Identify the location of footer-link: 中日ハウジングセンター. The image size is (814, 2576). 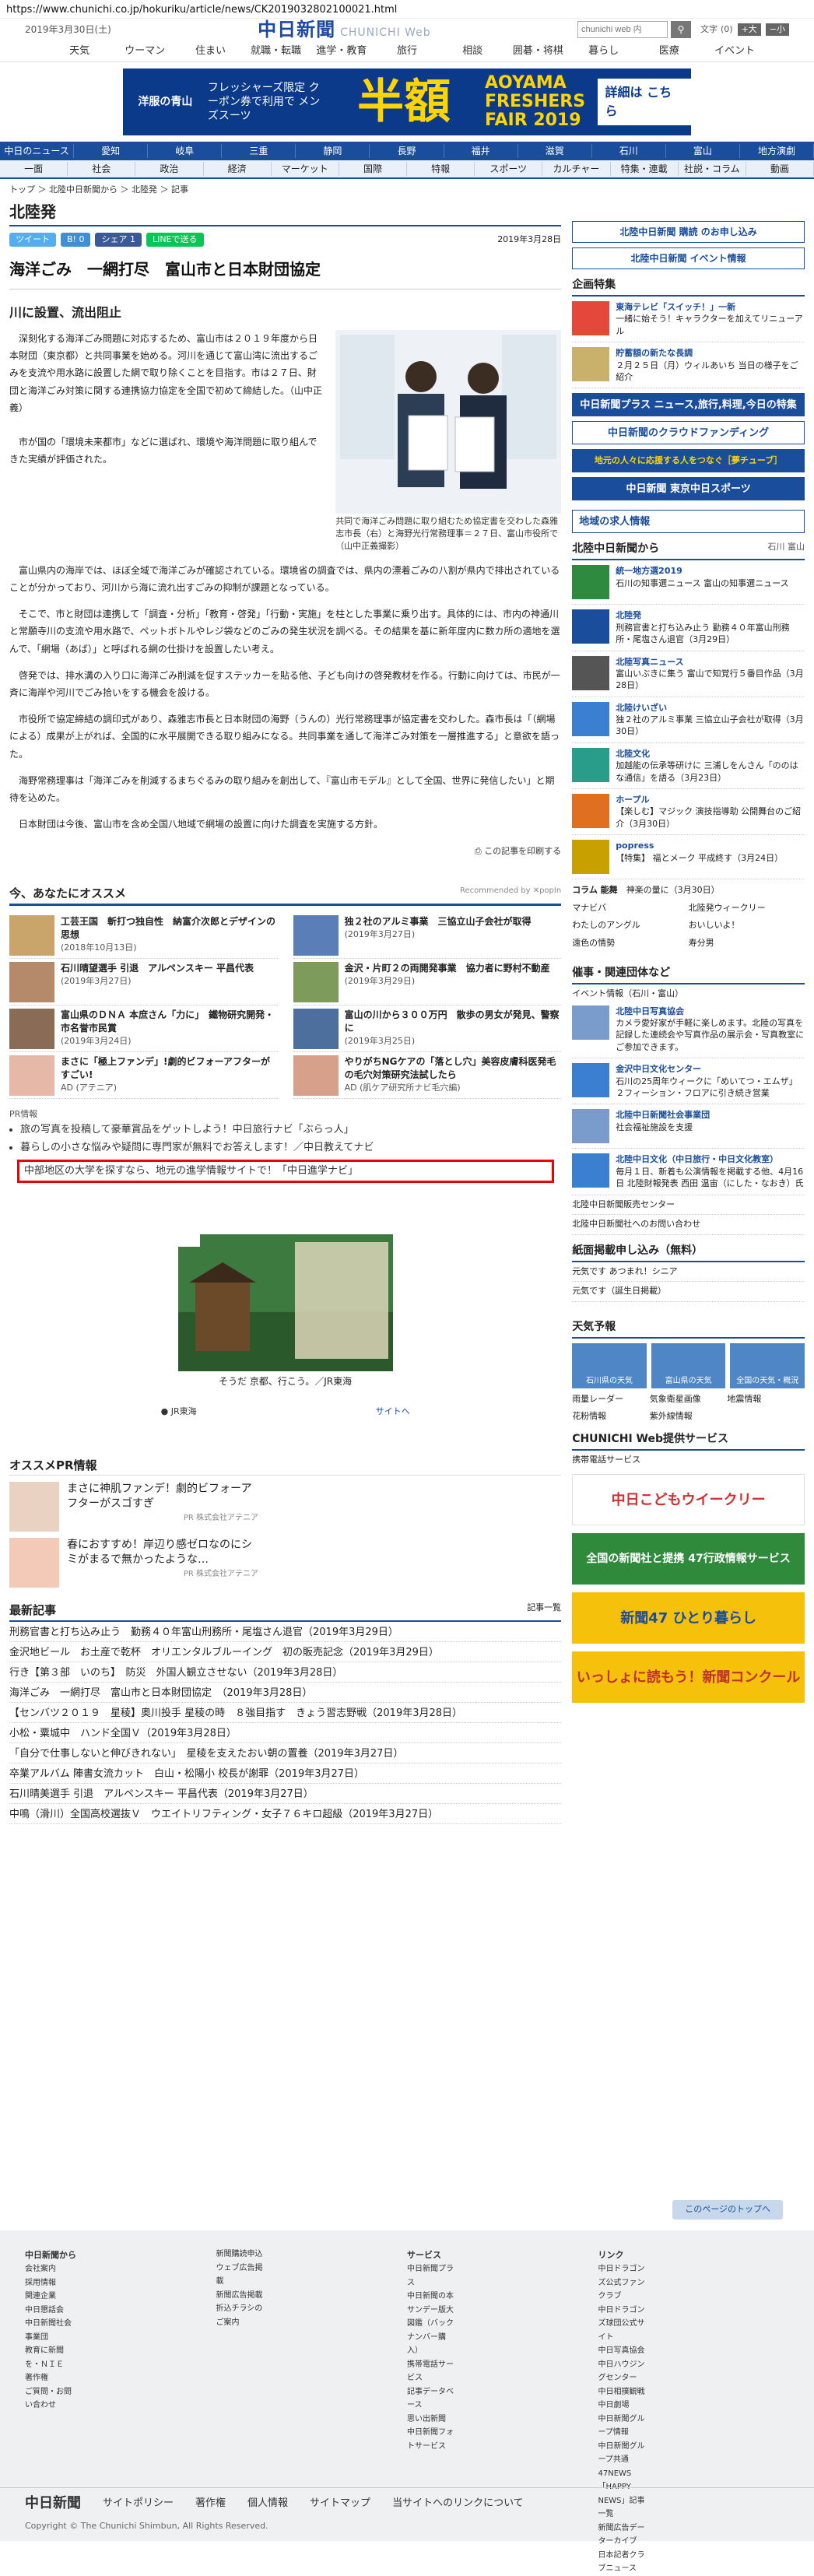
(622, 2371).